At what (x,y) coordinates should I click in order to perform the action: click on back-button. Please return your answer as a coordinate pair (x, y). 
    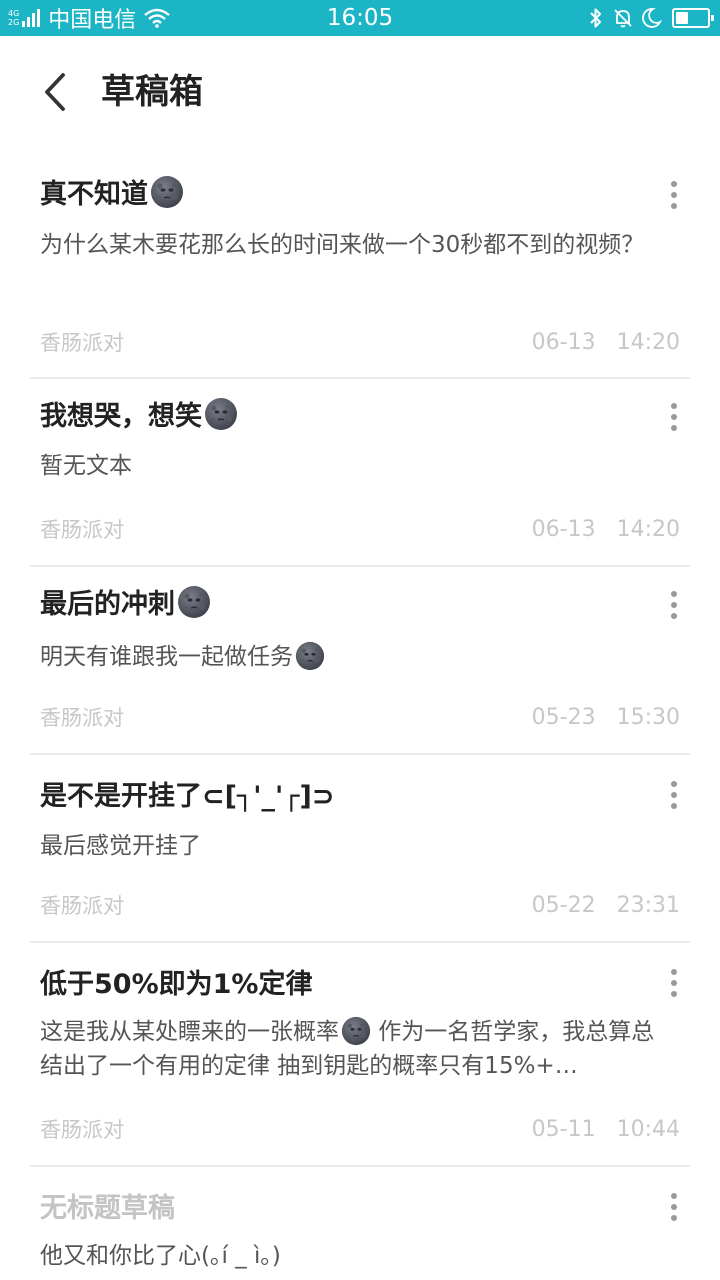
    Looking at the image, I should click on (55, 92).